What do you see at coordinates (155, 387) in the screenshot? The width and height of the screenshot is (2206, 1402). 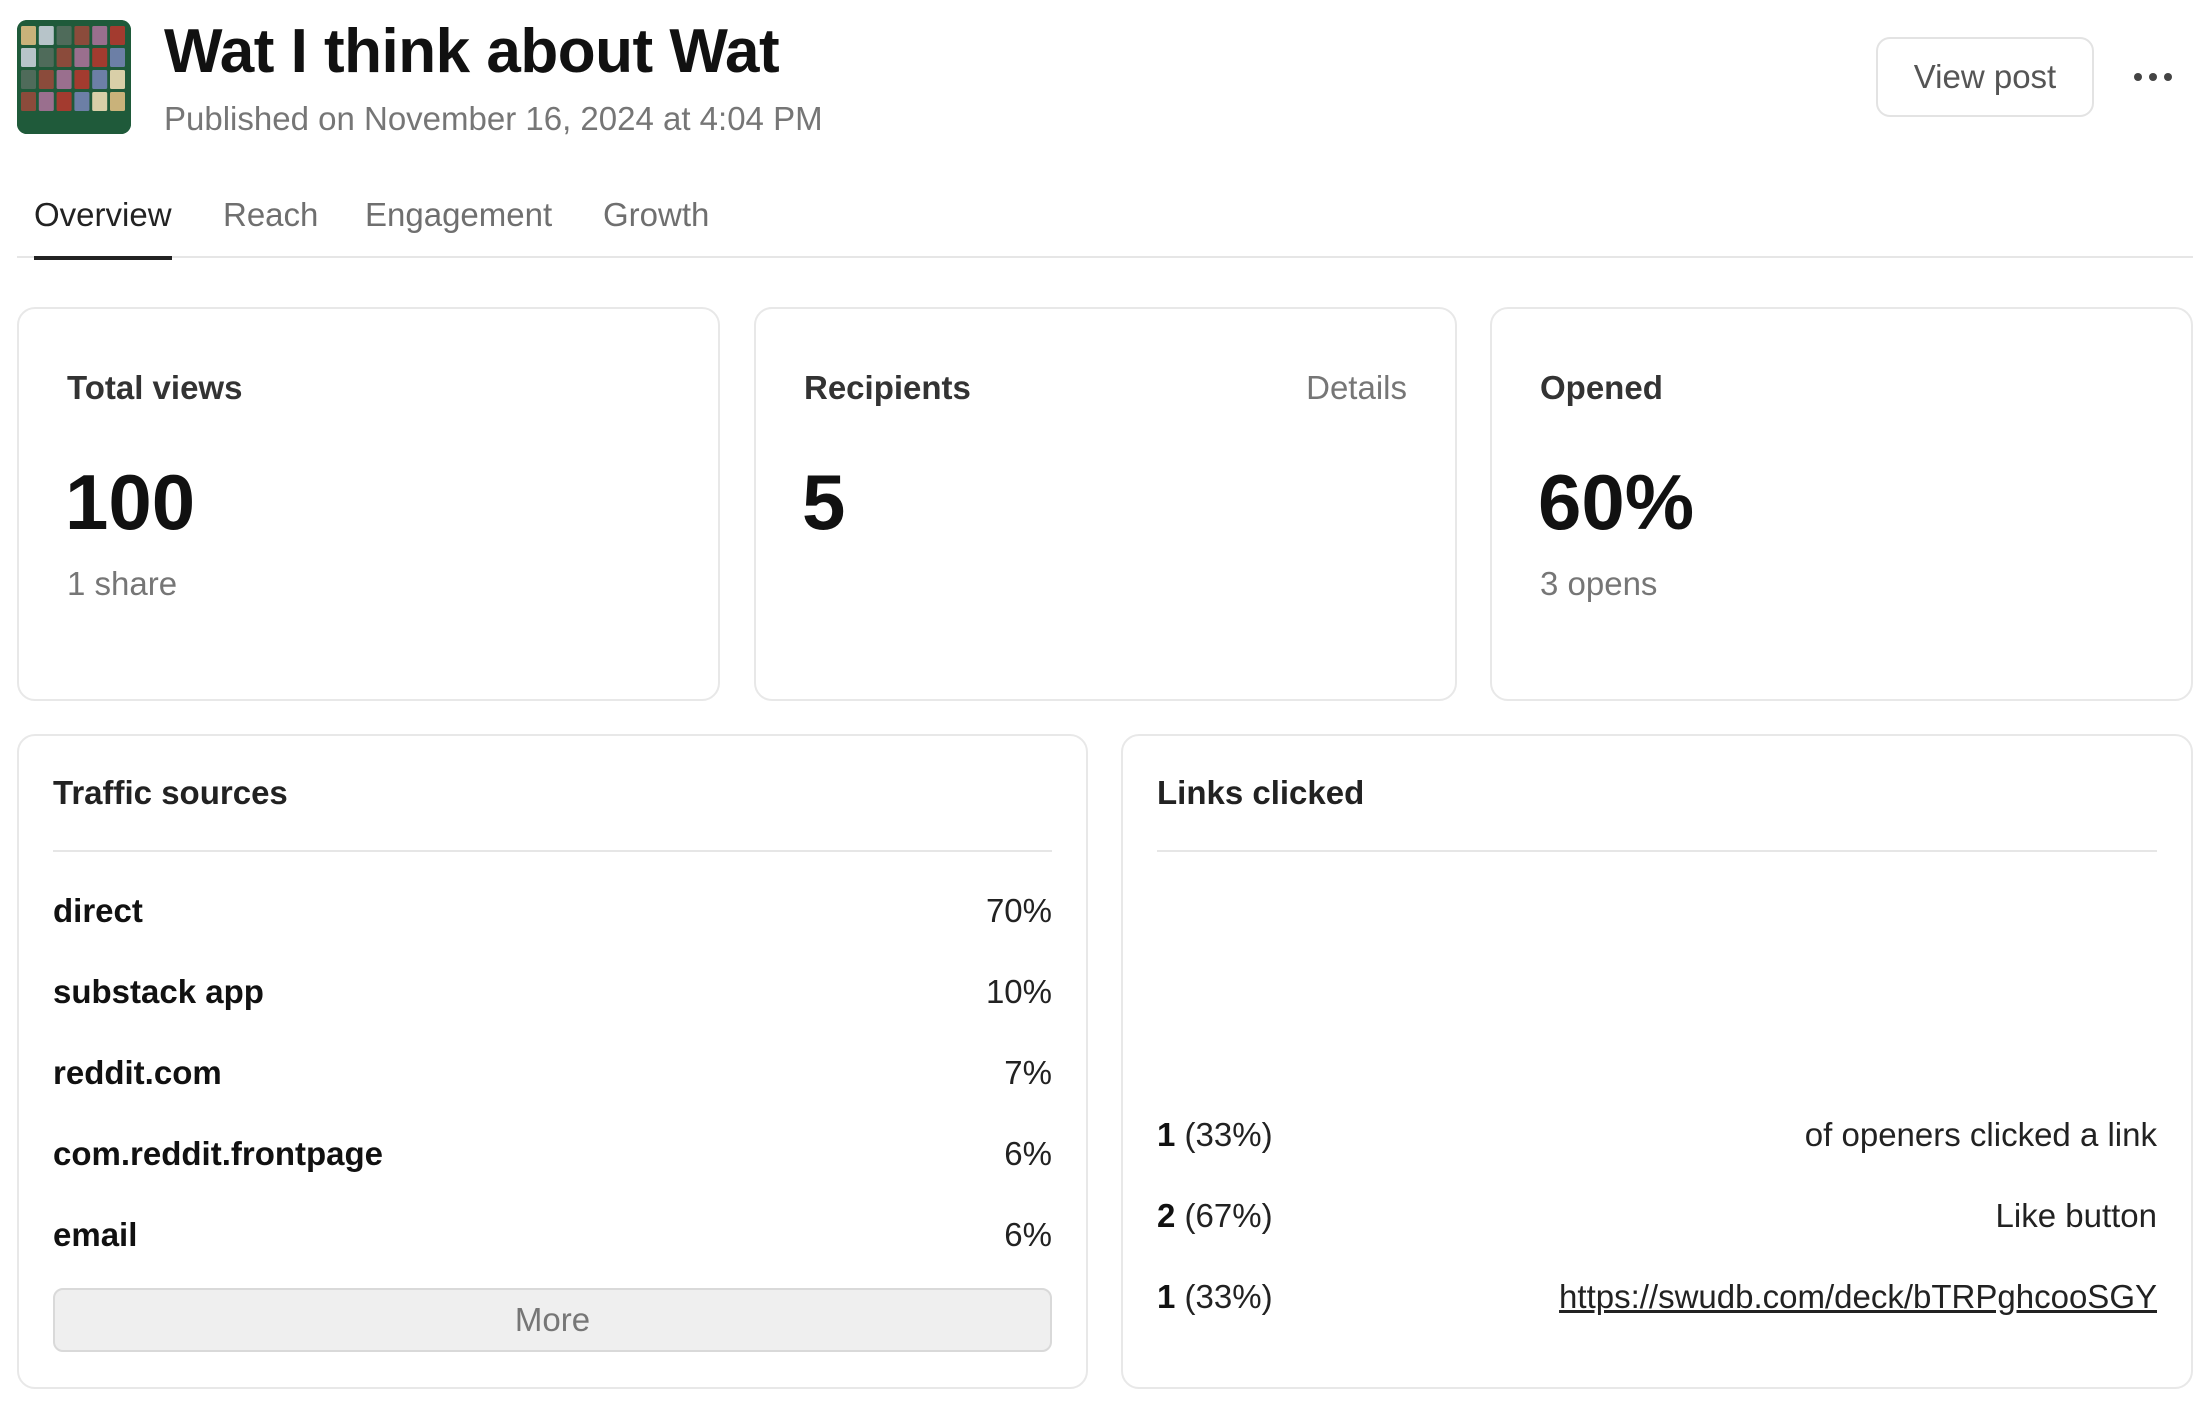 I see `stat-label: Total views` at bounding box center [155, 387].